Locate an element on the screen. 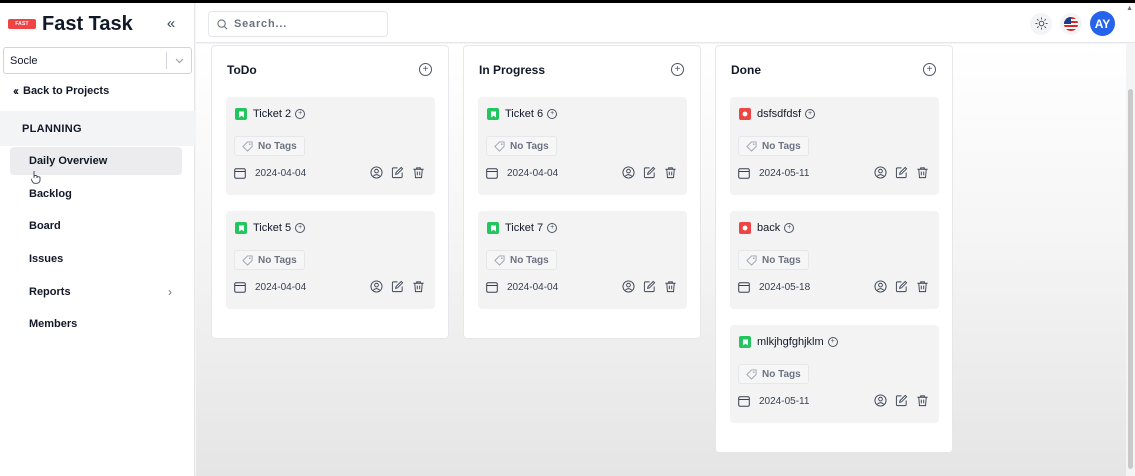  bug-type-icon is located at coordinates (745, 228).